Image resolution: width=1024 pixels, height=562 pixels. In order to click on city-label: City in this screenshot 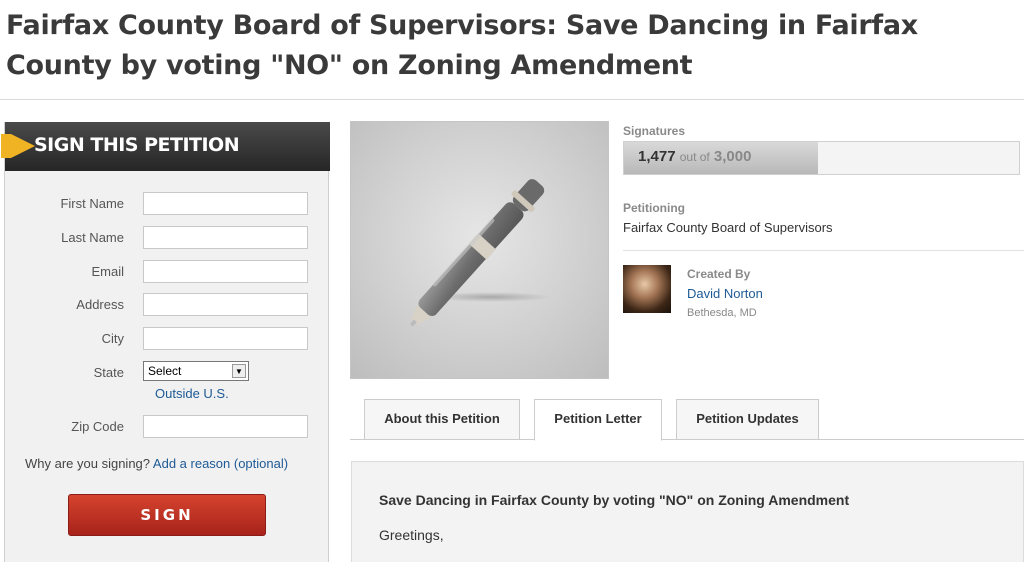, I will do `click(112, 338)`.